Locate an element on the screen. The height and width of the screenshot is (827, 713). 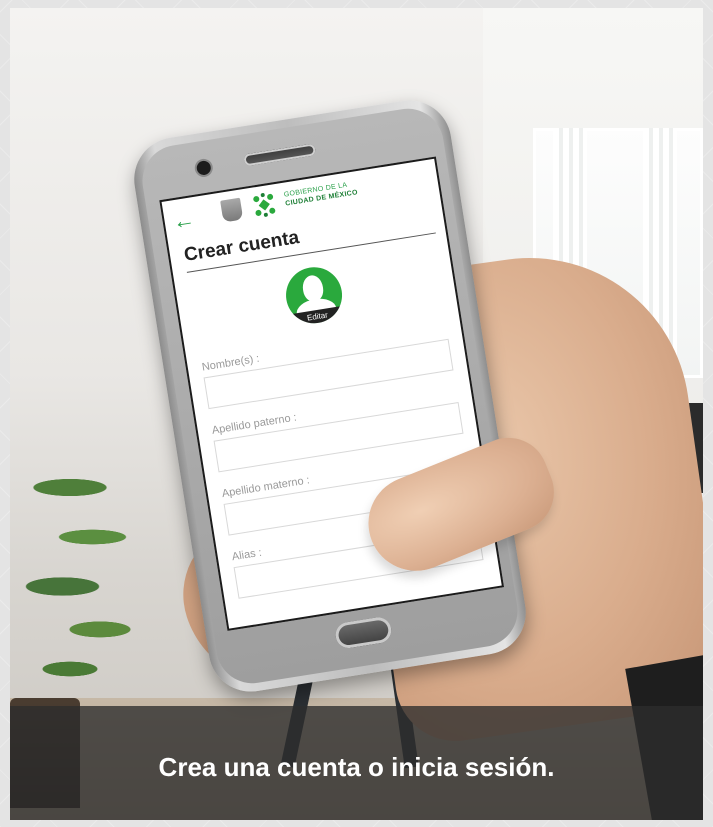
arrow-left-icon: ← is located at coordinates (185, 220).